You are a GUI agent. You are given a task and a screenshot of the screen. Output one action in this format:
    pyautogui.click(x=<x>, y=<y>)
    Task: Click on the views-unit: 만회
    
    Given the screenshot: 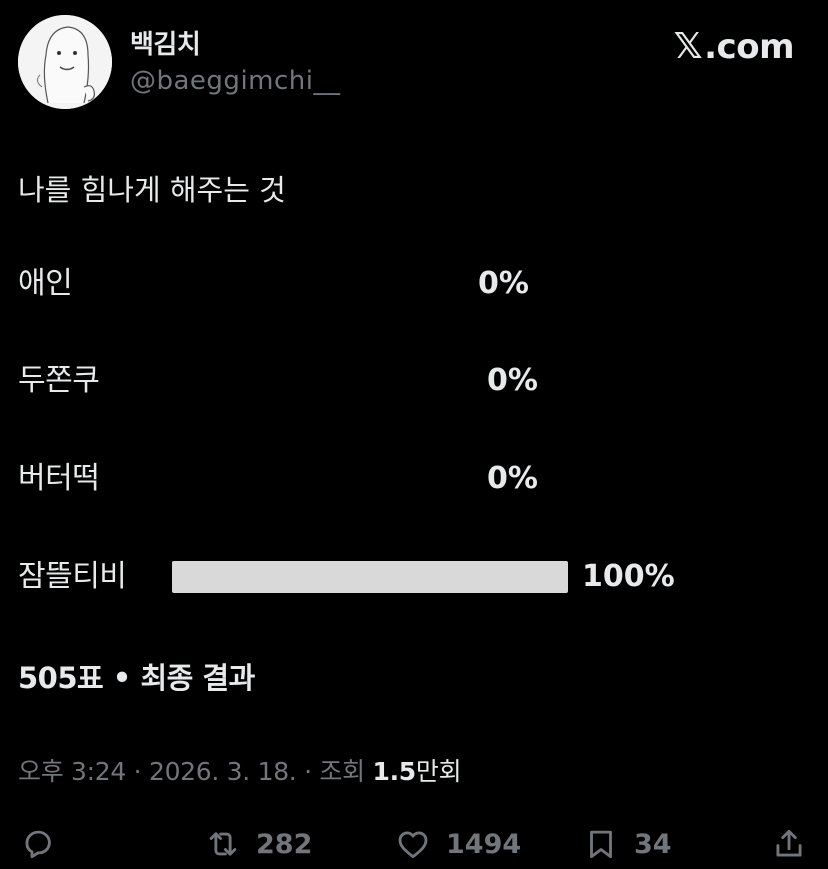 What is the action you would take?
    pyautogui.click(x=438, y=771)
    